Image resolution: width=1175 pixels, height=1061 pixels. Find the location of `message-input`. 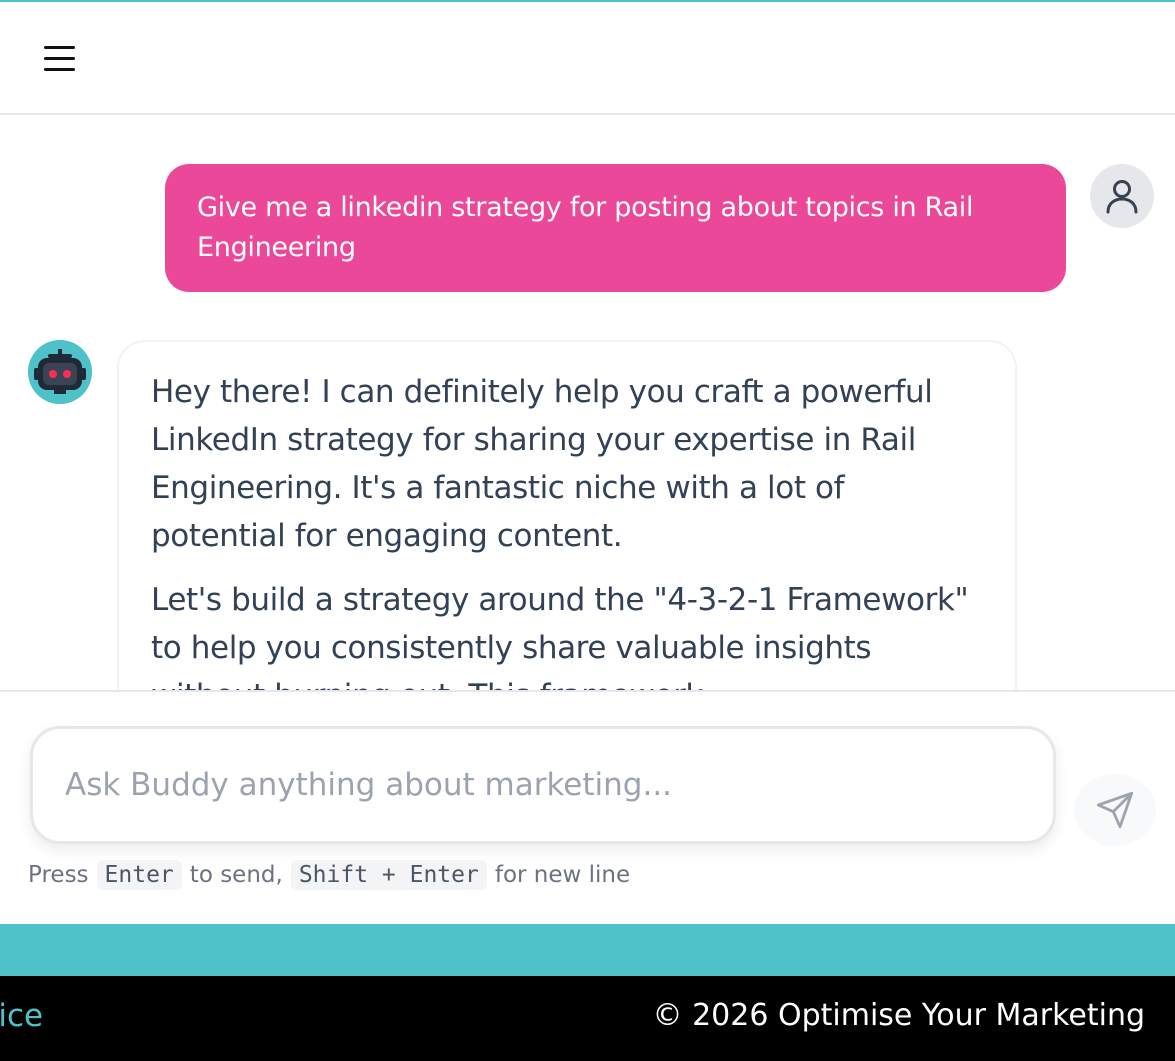

message-input is located at coordinates (543, 785).